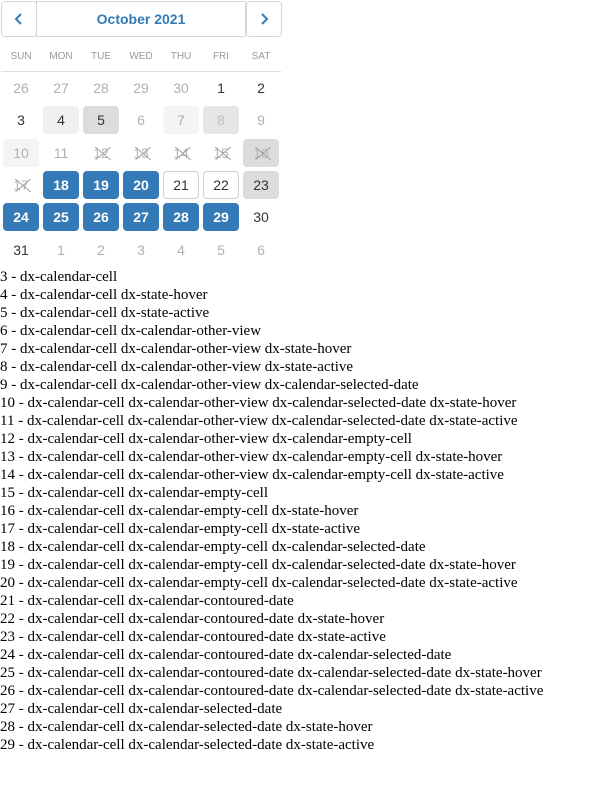 Image resolution: width=600 pixels, height=800 pixels. What do you see at coordinates (105, 313) in the screenshot?
I see `legend-line: 5 - dx-calendar-cell dx-state-active` at bounding box center [105, 313].